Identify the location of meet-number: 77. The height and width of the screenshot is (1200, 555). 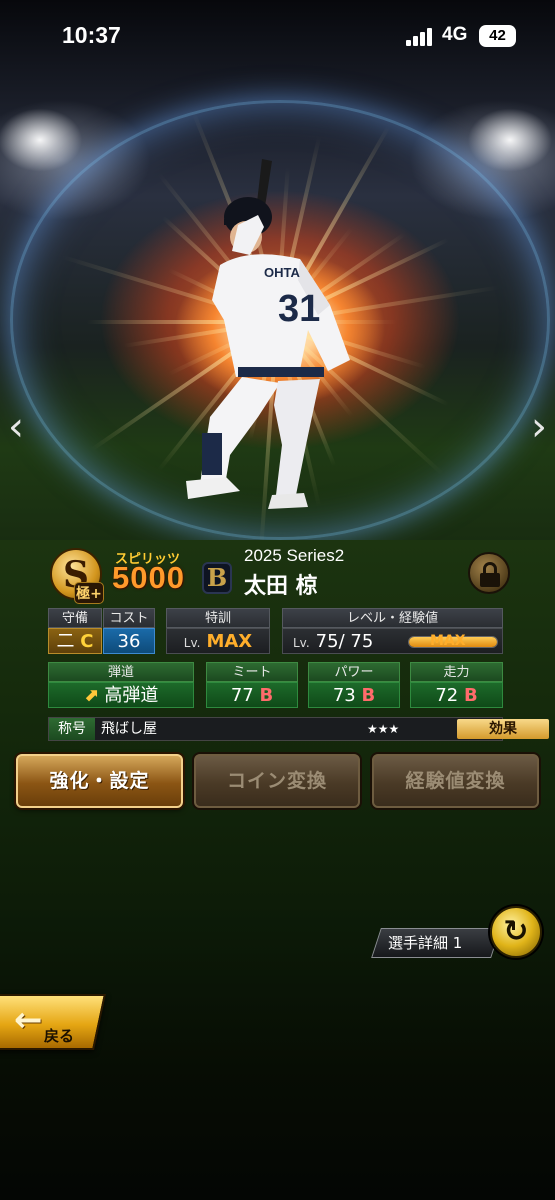
(242, 695).